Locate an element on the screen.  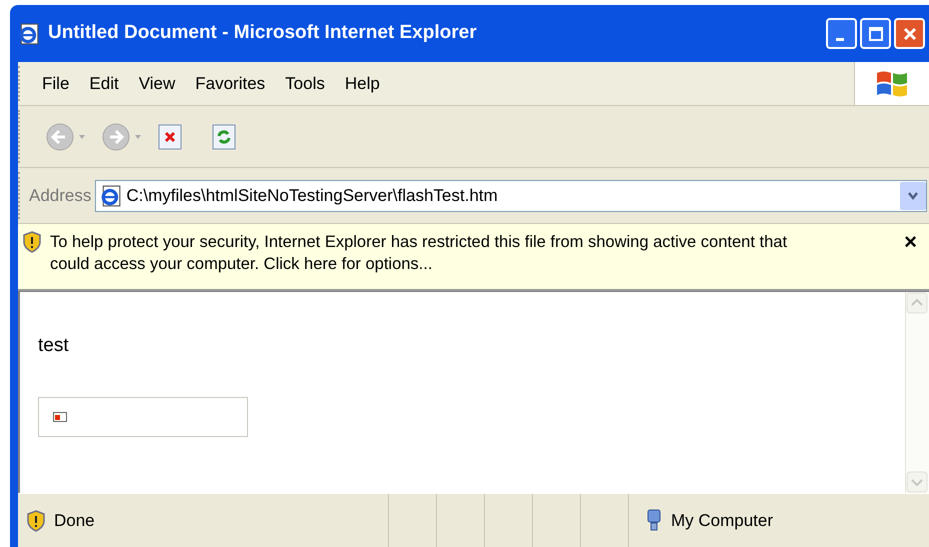
page-icon is located at coordinates (111, 195).